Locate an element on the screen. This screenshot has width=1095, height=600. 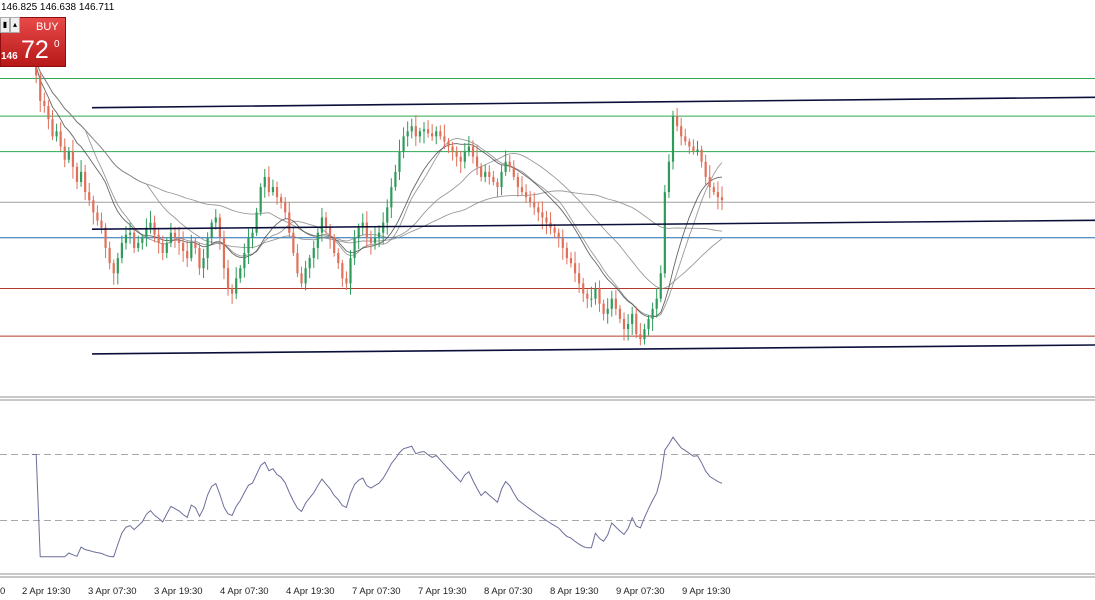
one-click-trade-panel: BUY 146 72 0 ▮ ▴ is located at coordinates (33, 42).